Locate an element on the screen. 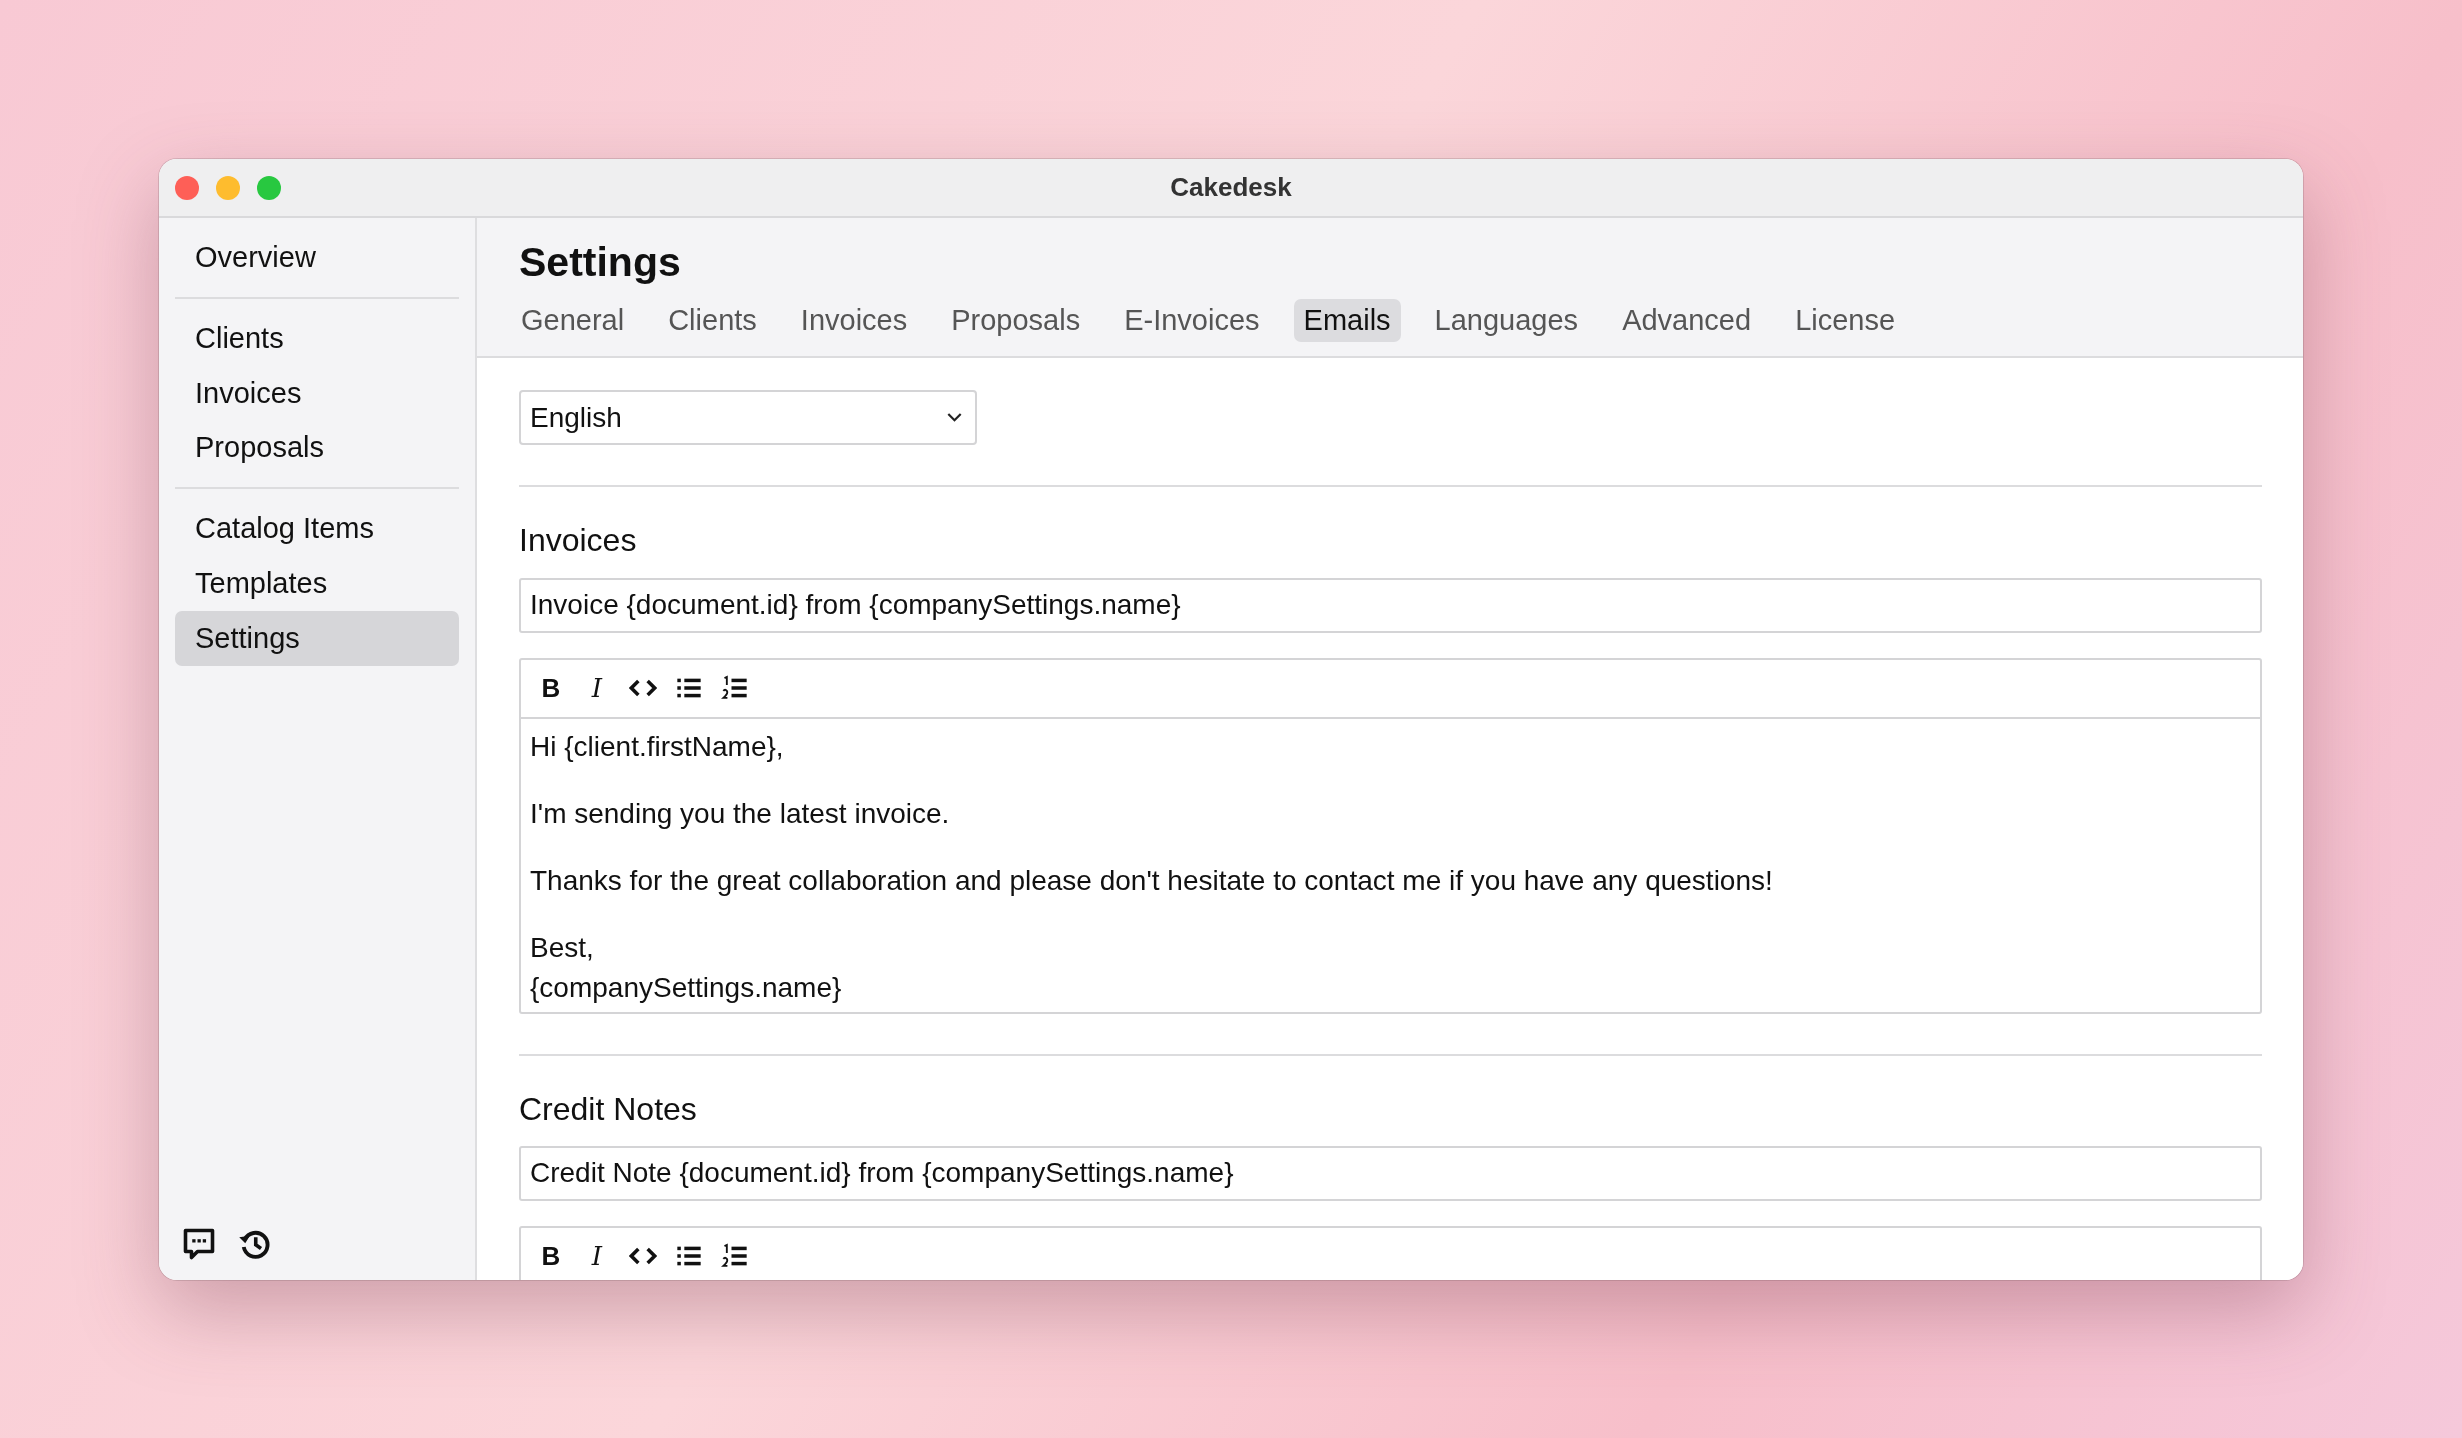 This screenshot has height=1438, width=2462. close-button is located at coordinates (187, 187).